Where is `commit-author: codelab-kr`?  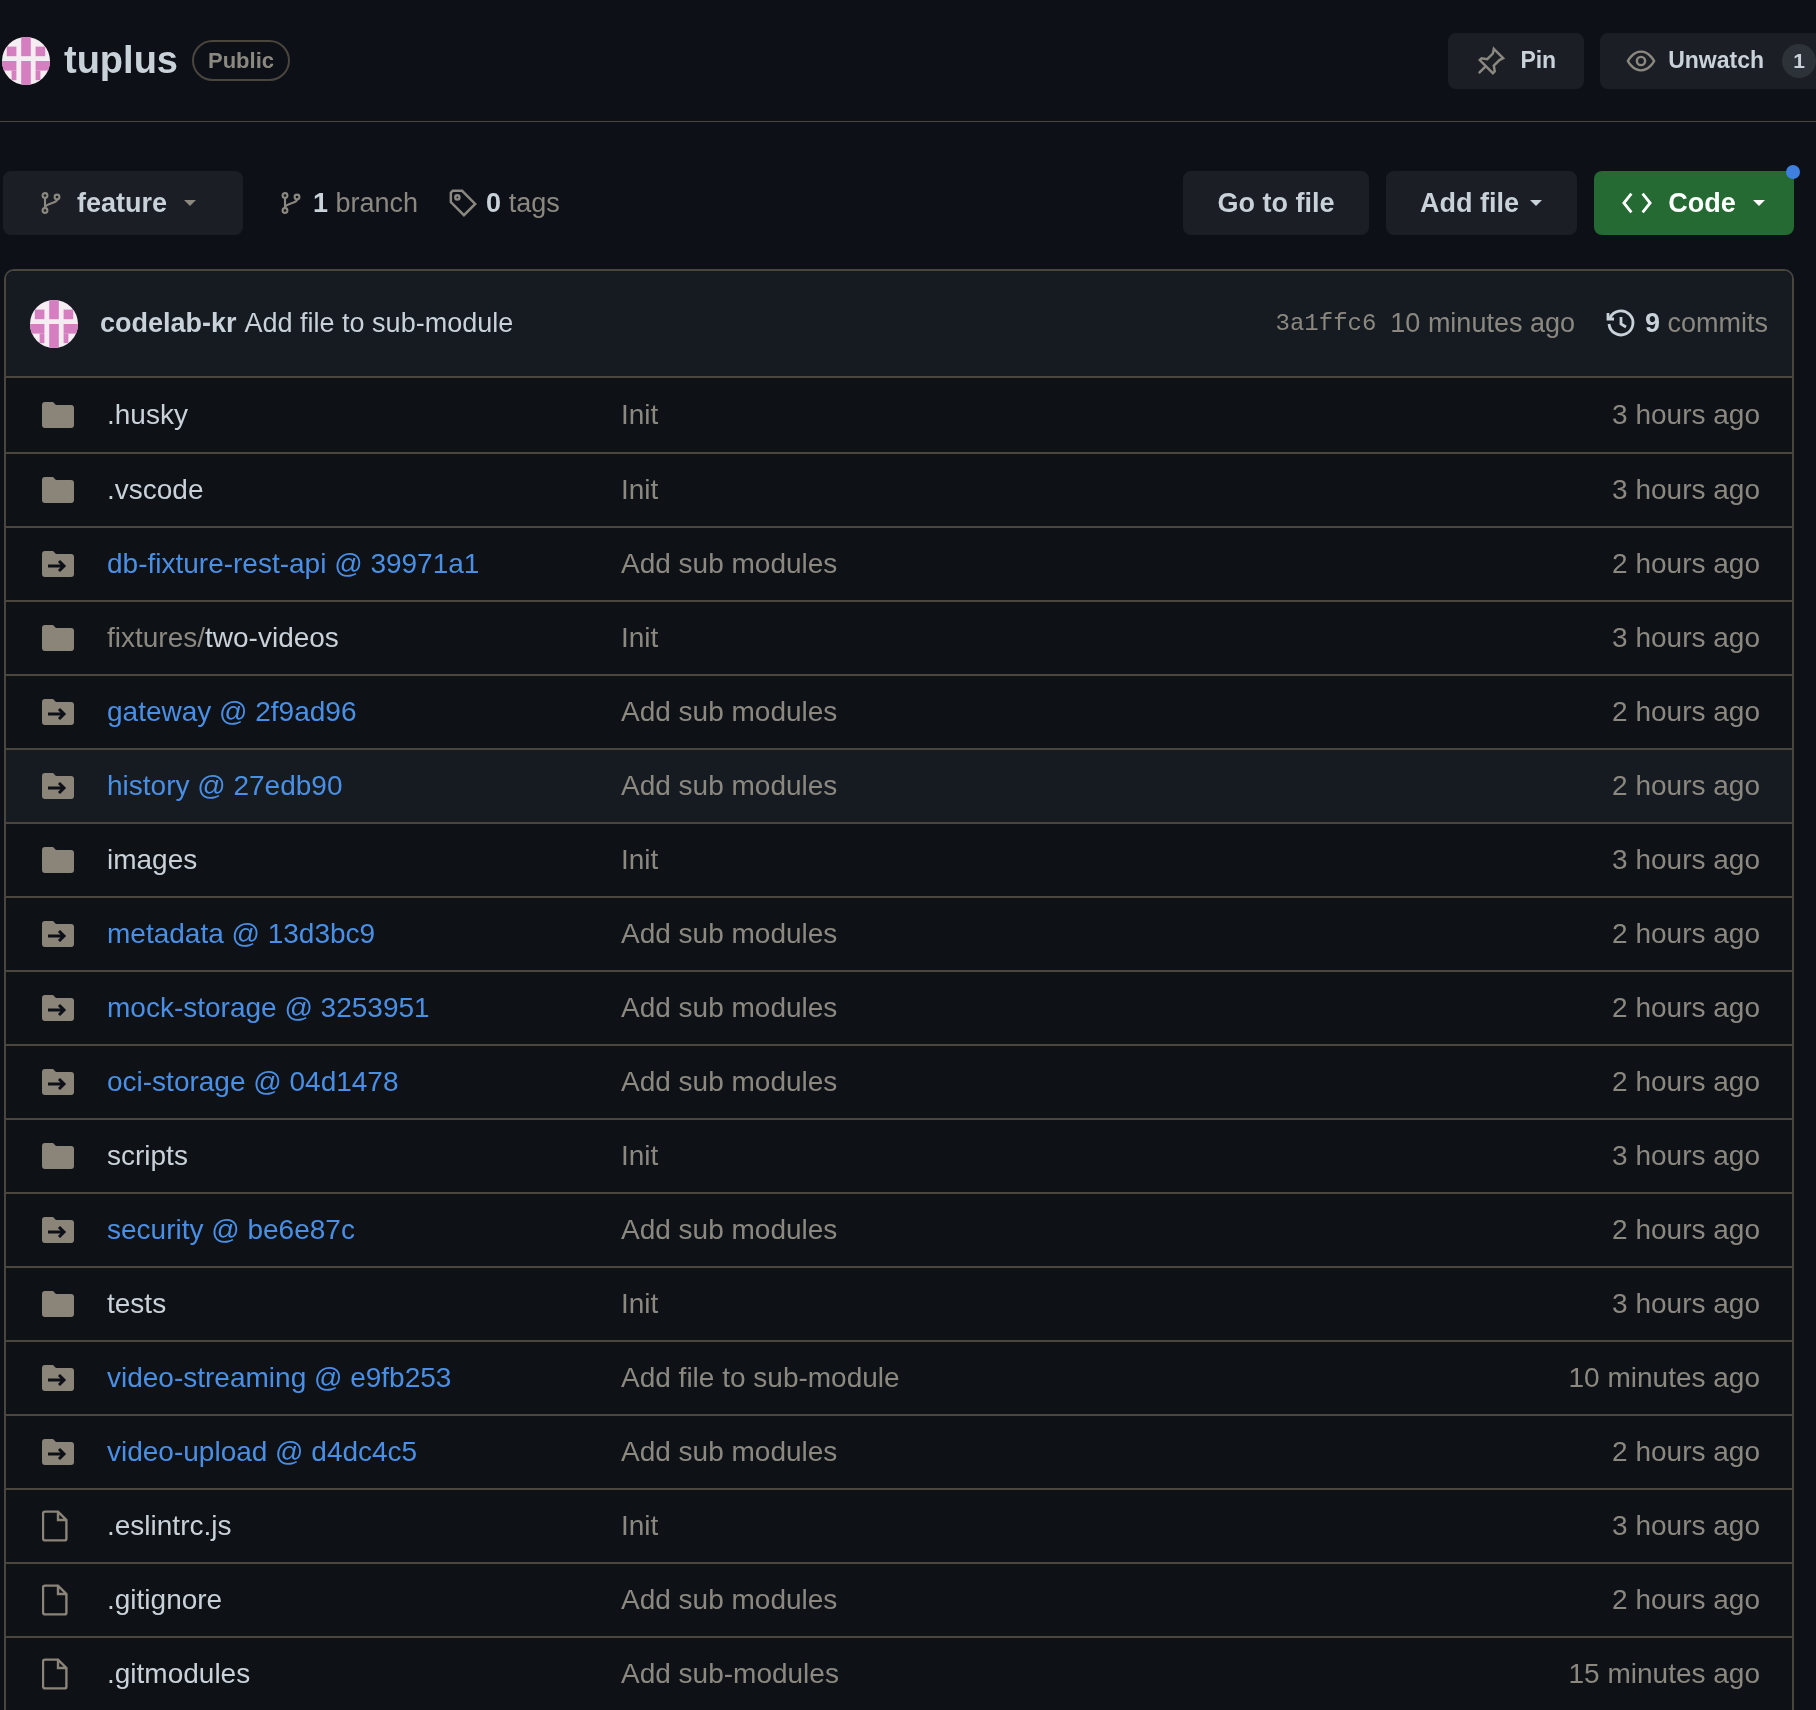 commit-author: codelab-kr is located at coordinates (168, 323).